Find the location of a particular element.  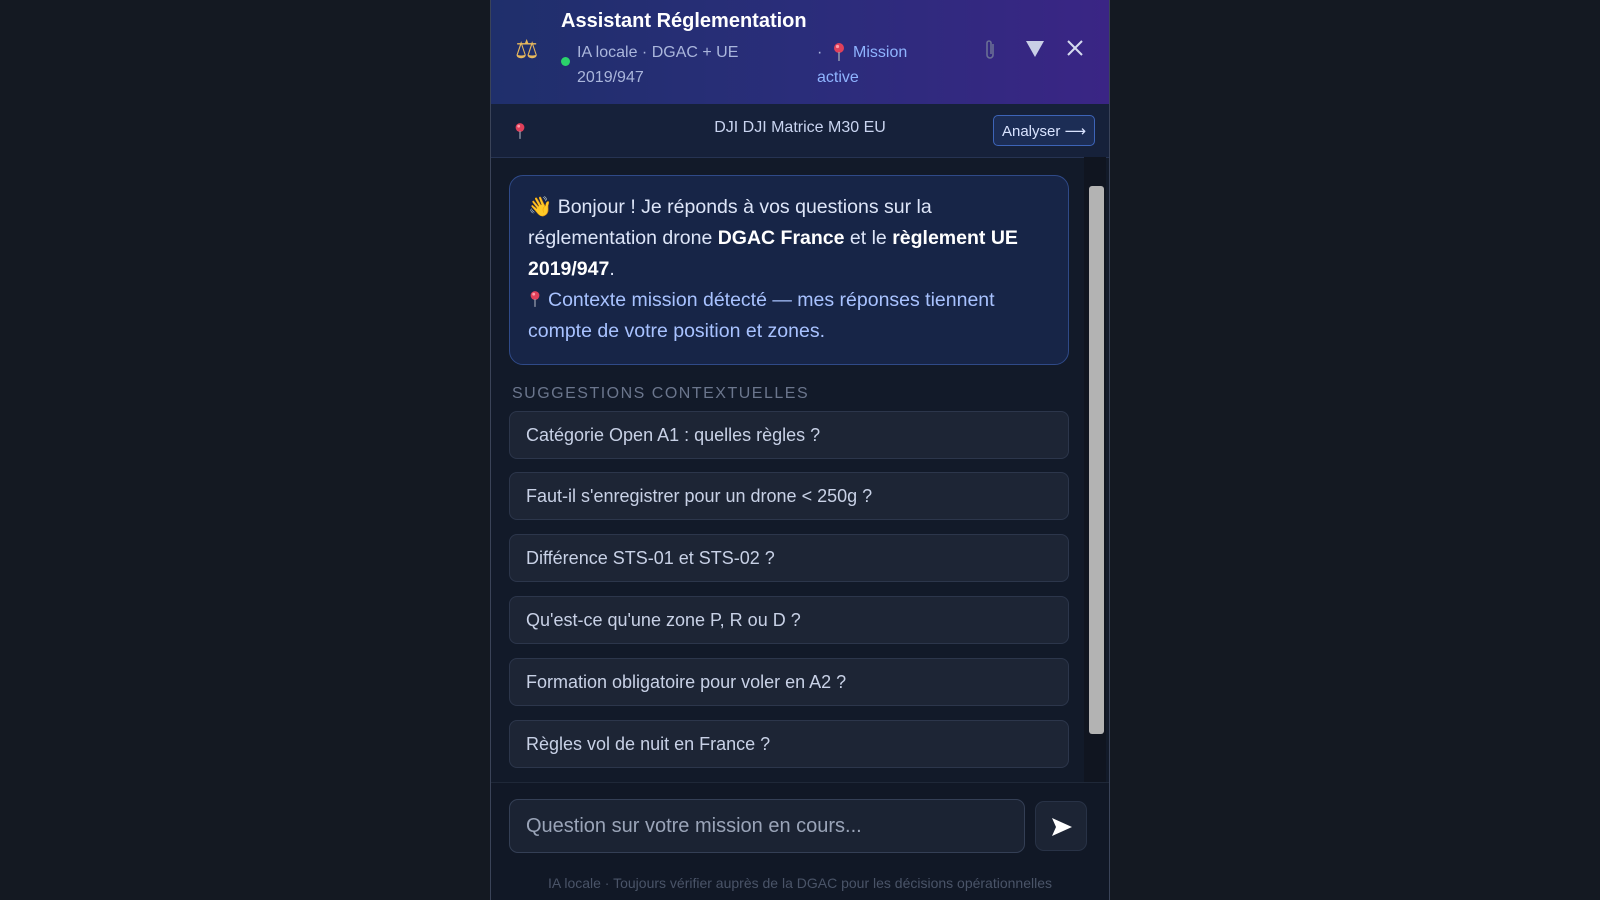

balance-scale-icon: ⚖ is located at coordinates (527, 49).